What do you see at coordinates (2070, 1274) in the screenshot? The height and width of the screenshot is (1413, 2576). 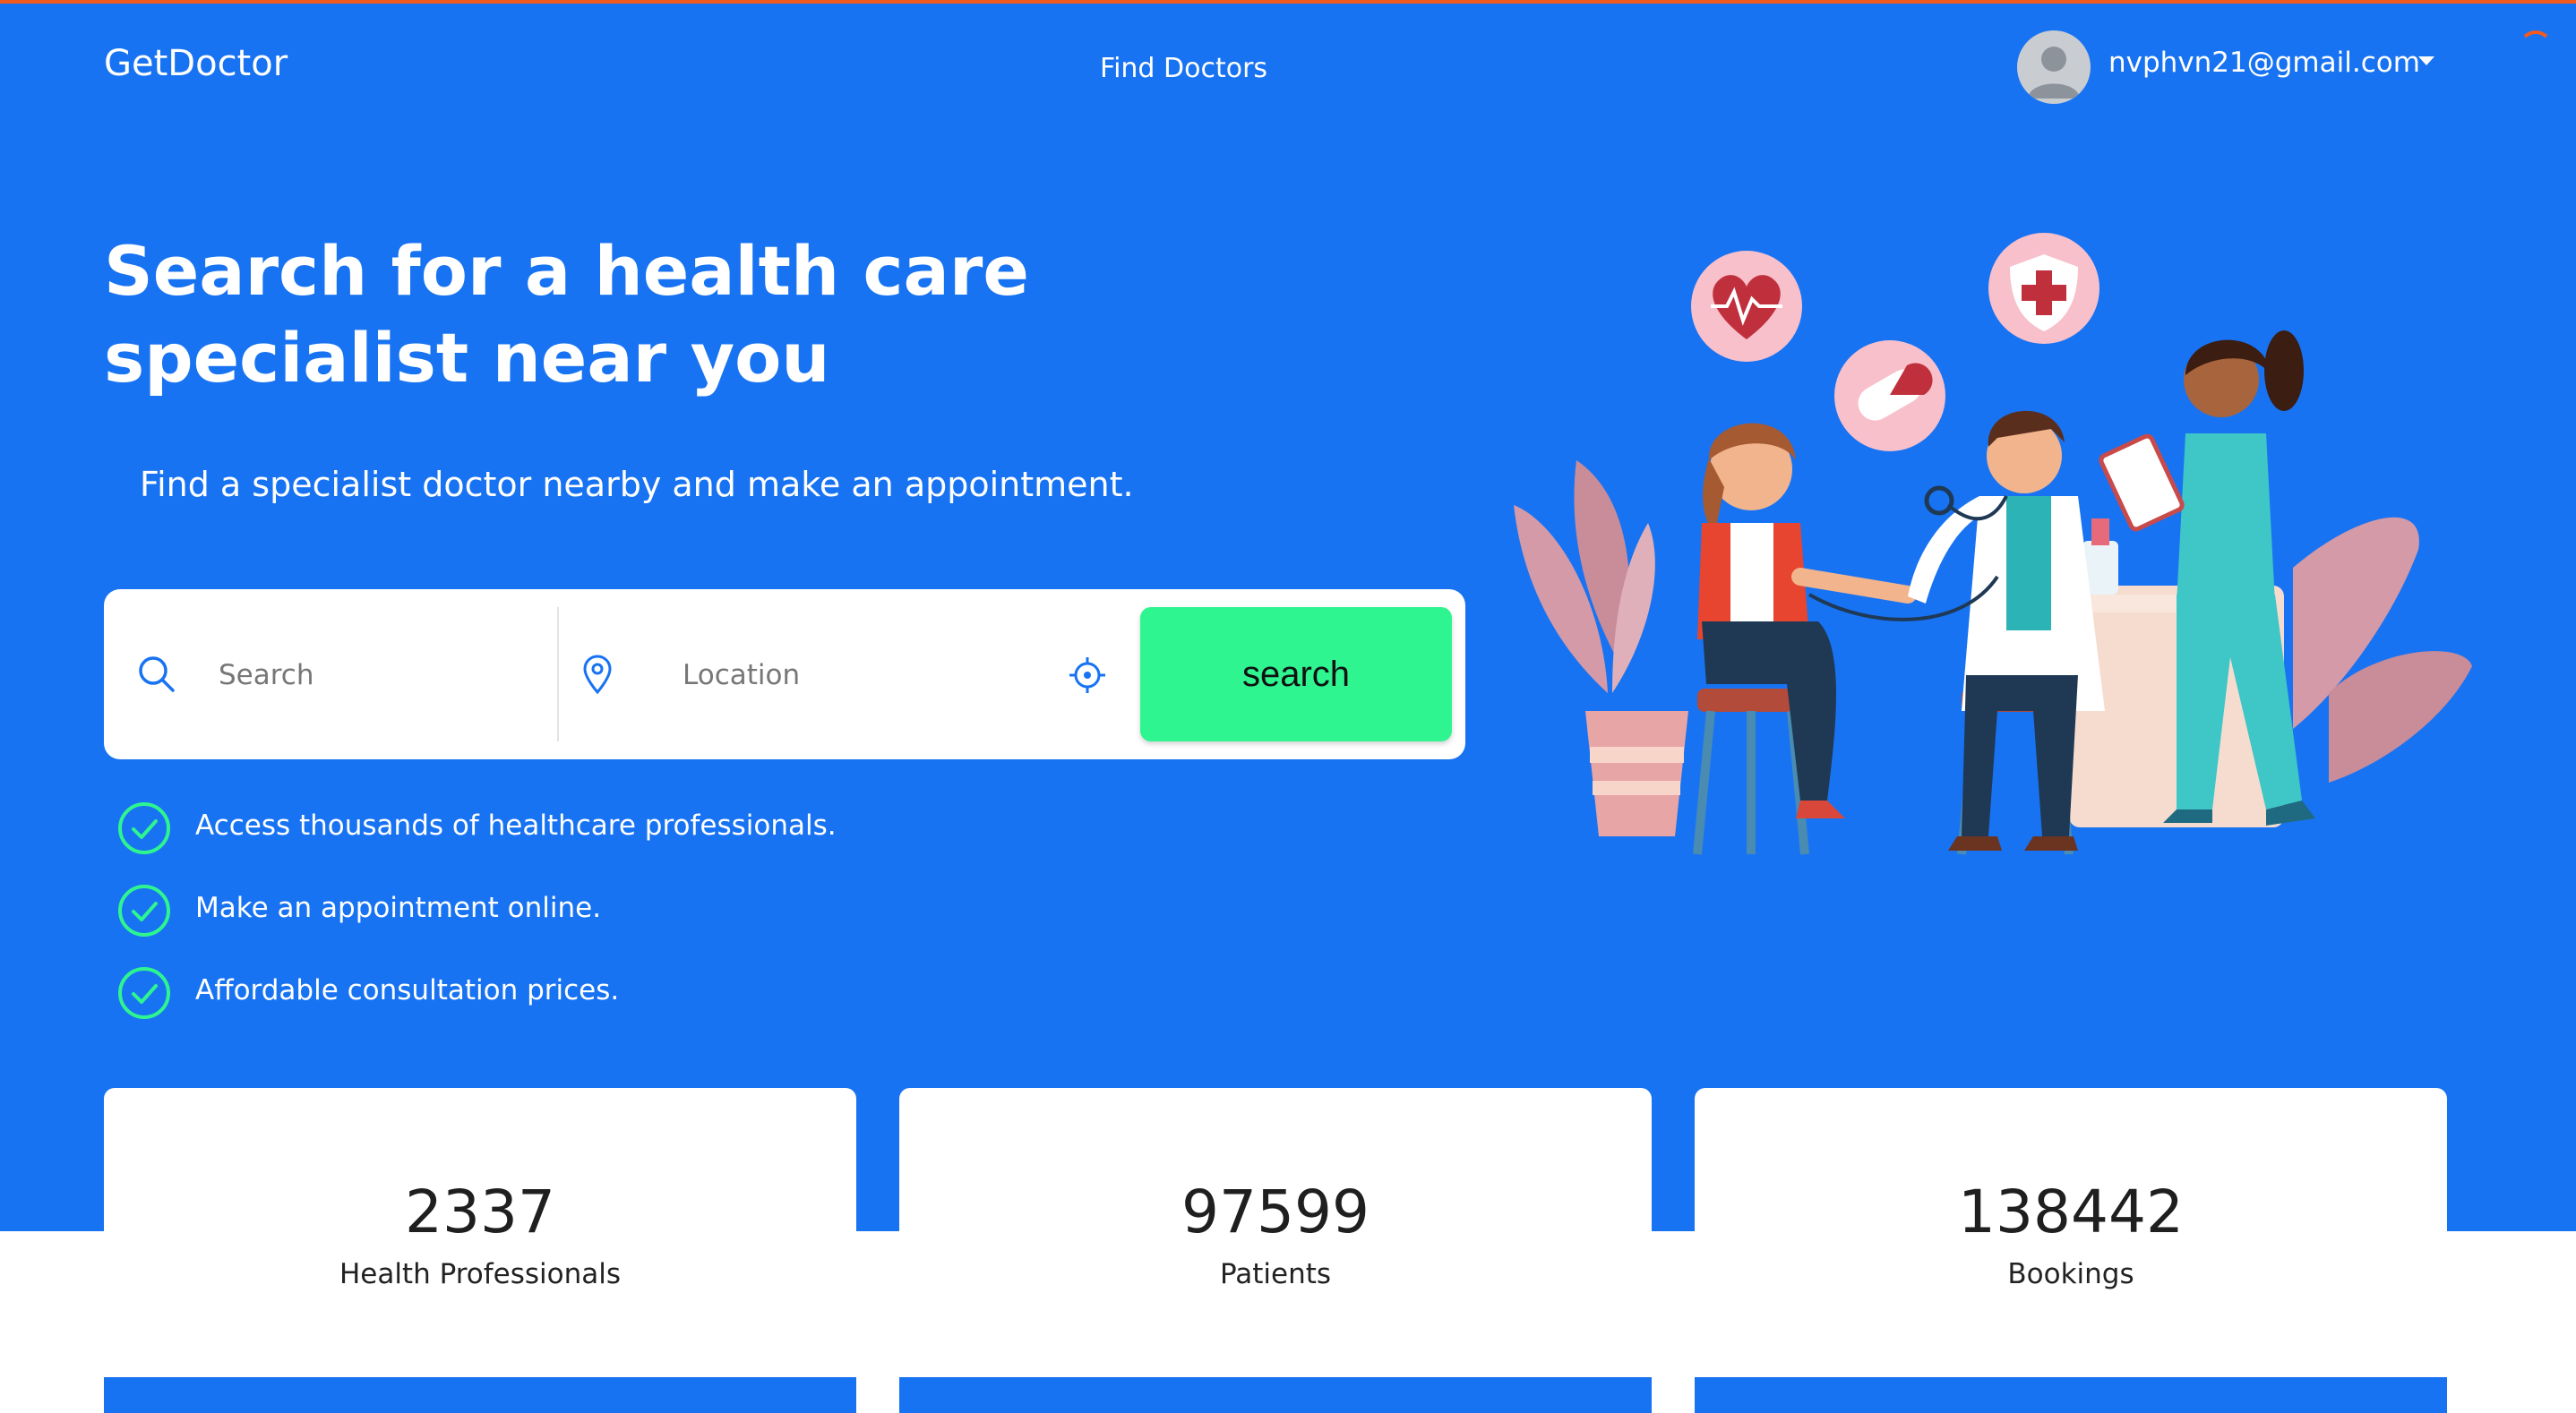 I see `stat-label: Bookings` at bounding box center [2070, 1274].